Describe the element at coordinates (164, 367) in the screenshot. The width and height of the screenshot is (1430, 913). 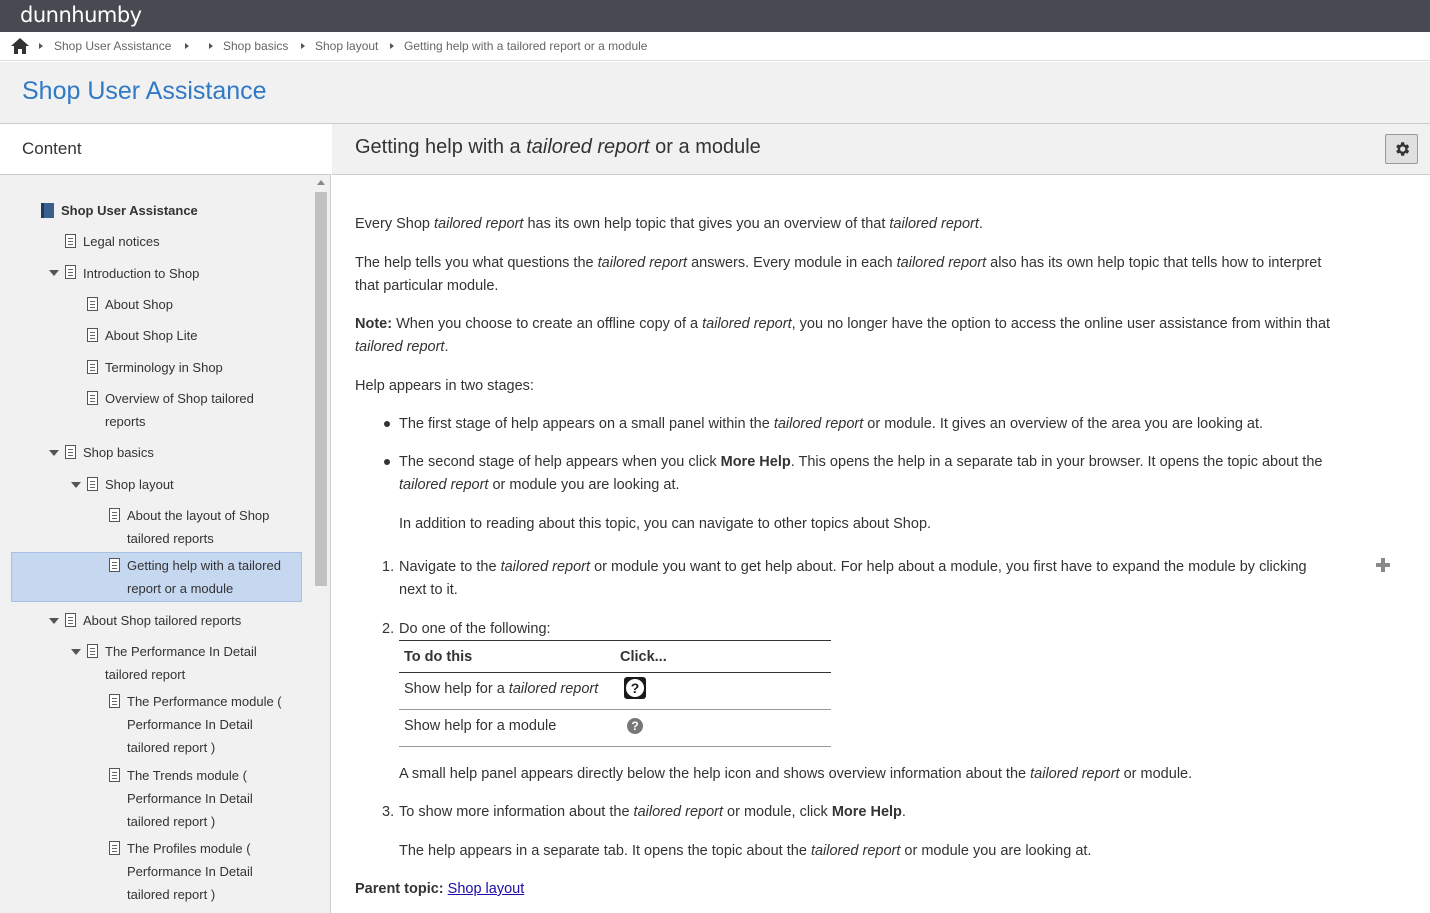
I see `toc-item-terminology-in-shop: Terminology in Shop` at that location.